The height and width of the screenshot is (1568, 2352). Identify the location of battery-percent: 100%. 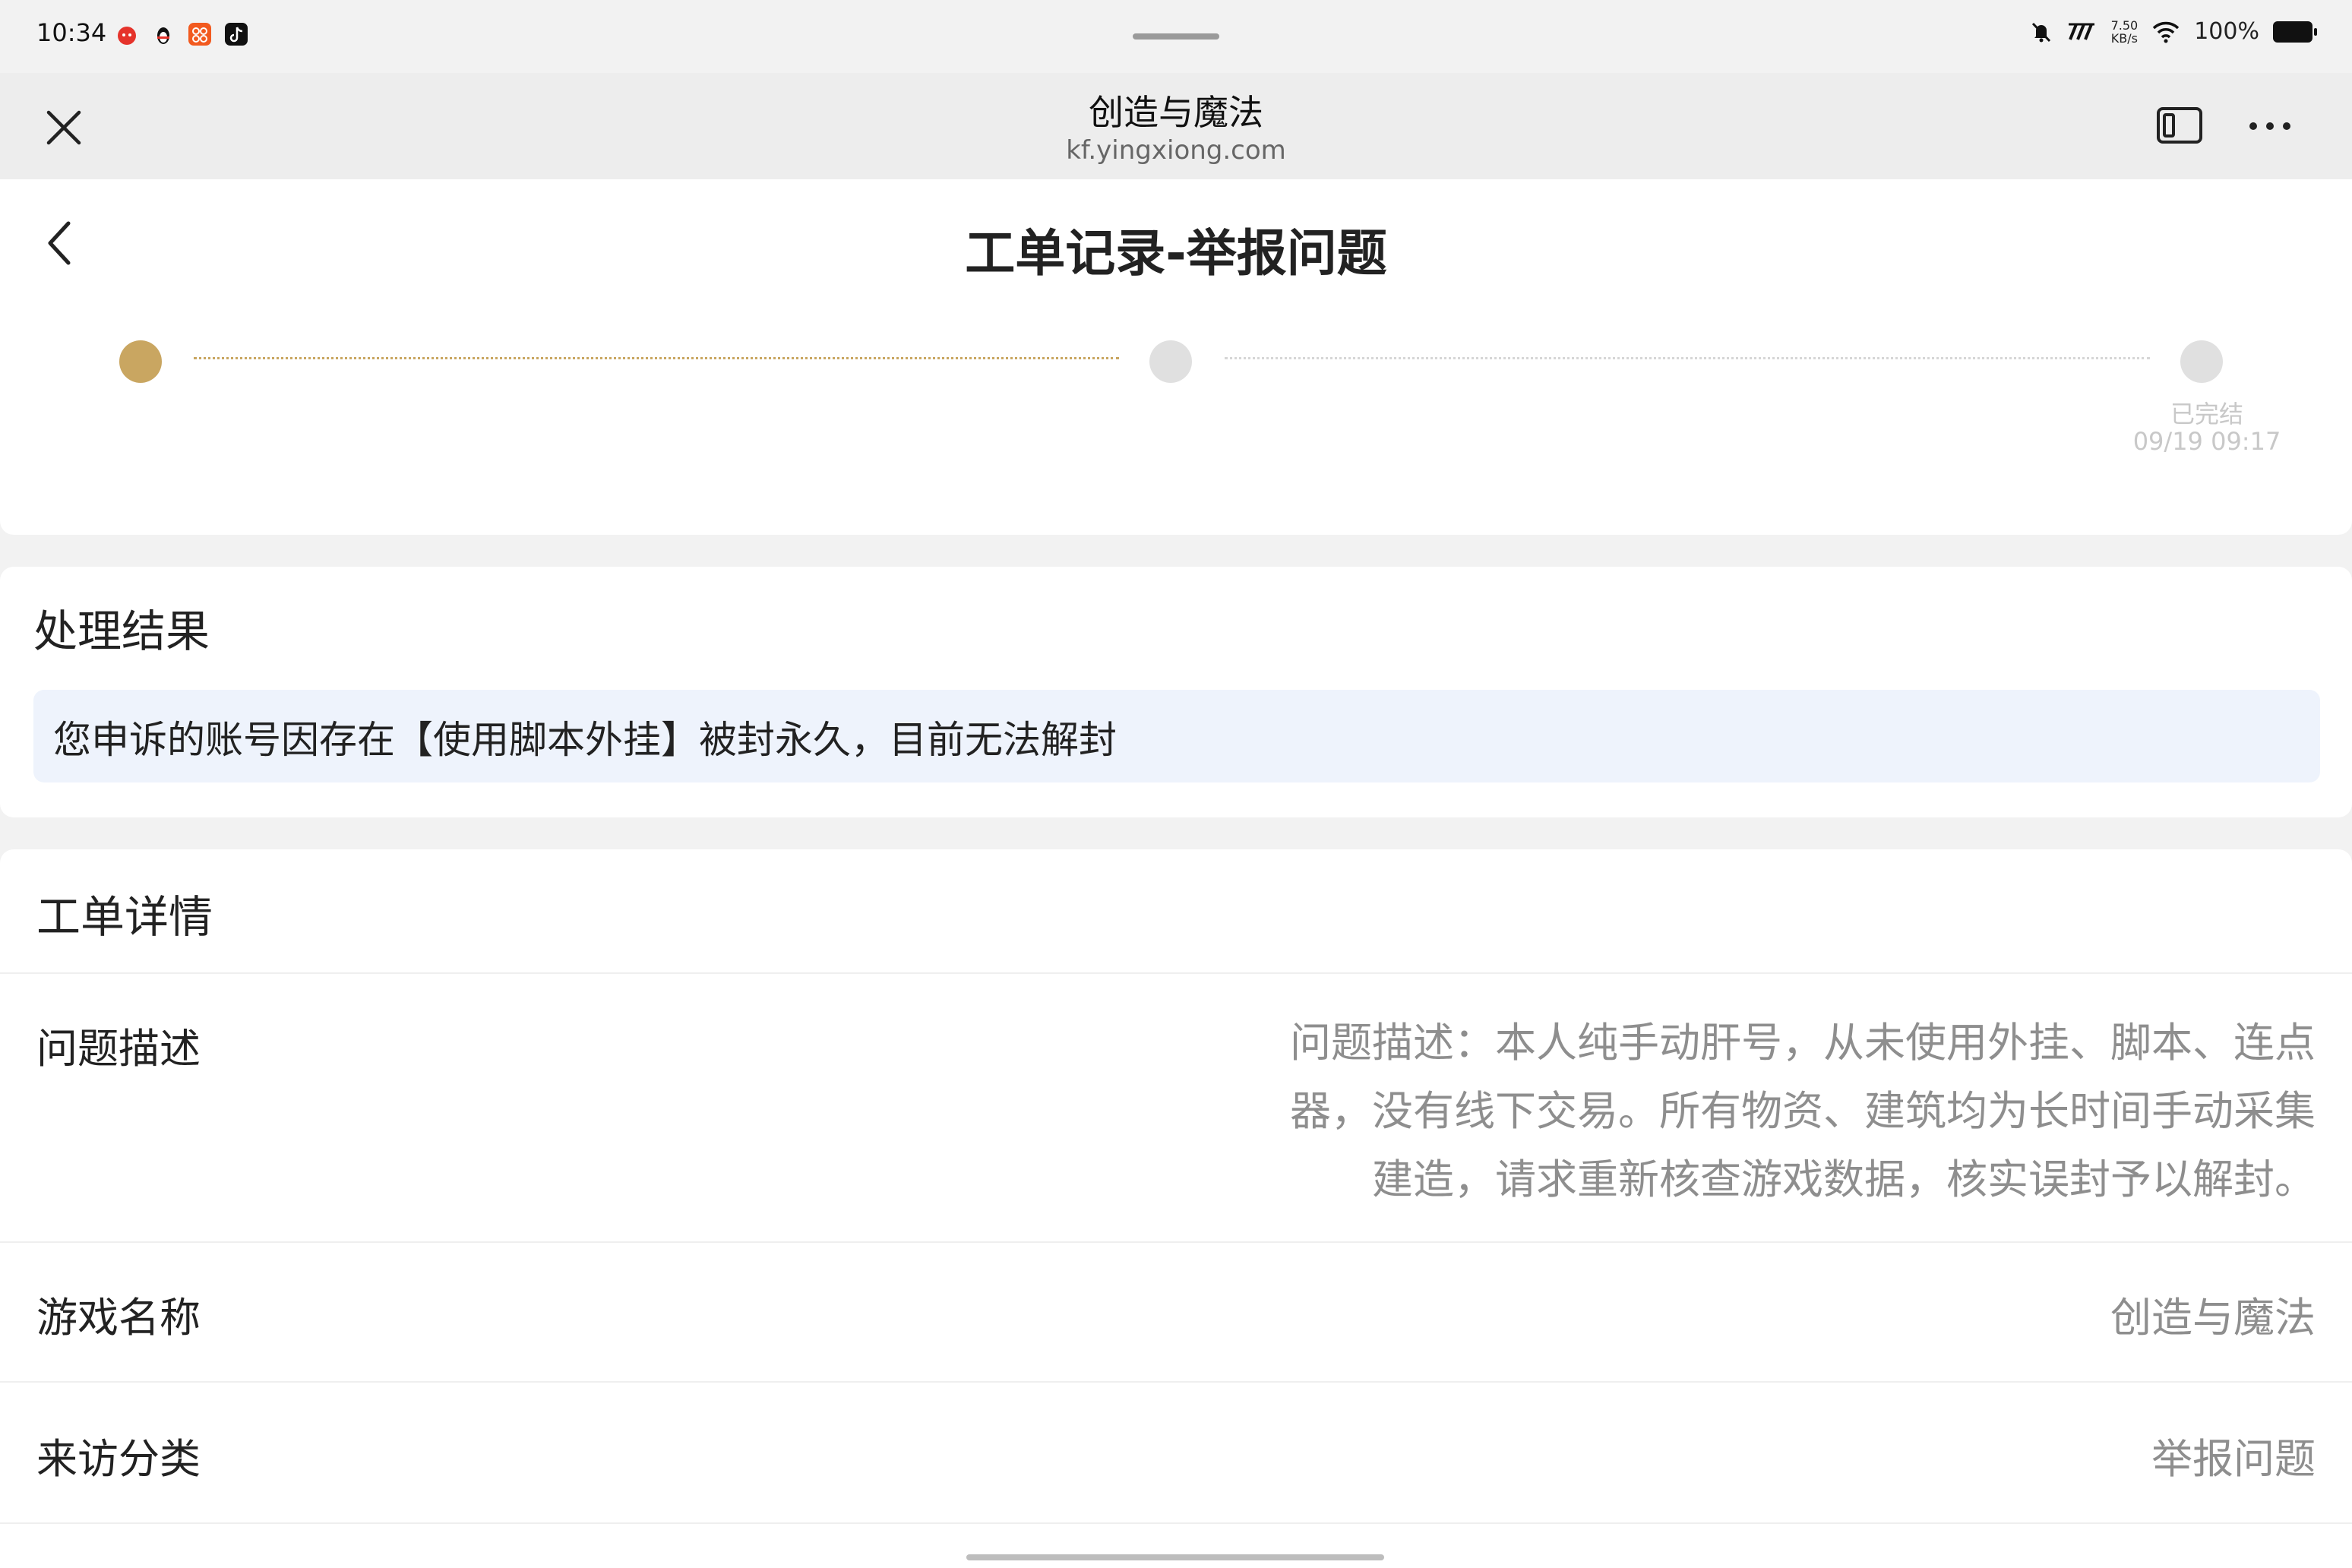
(2226, 31).